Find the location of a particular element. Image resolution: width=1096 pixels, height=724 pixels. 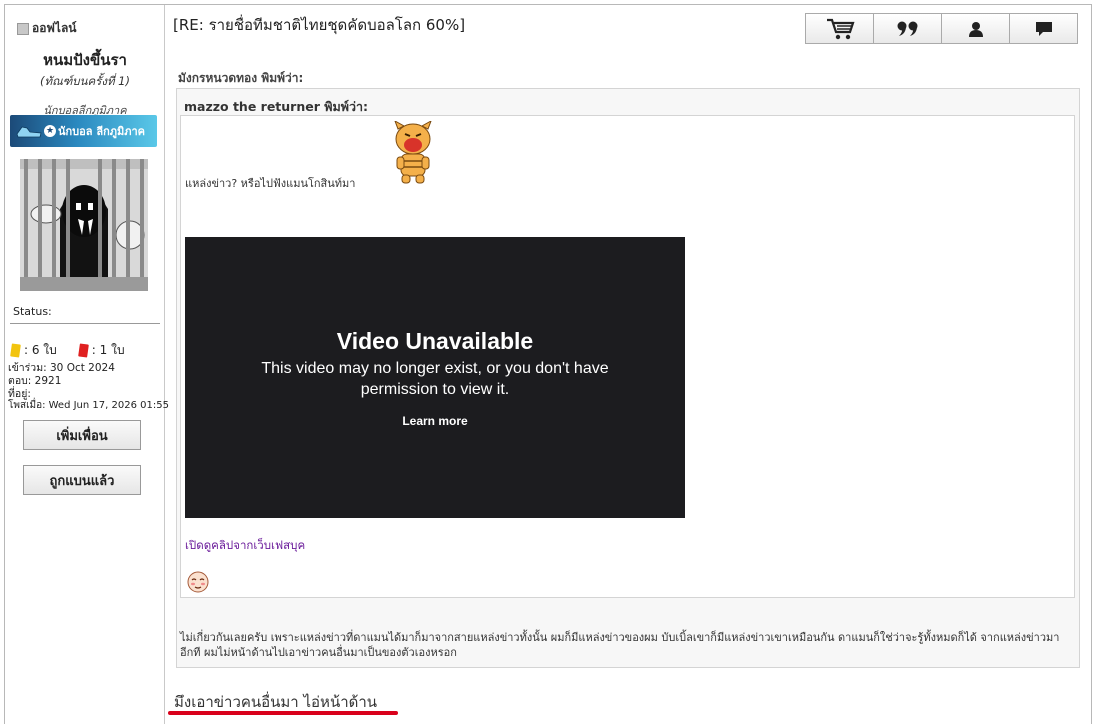

yellow-card-count: : 6 ใบ is located at coordinates (40, 350).